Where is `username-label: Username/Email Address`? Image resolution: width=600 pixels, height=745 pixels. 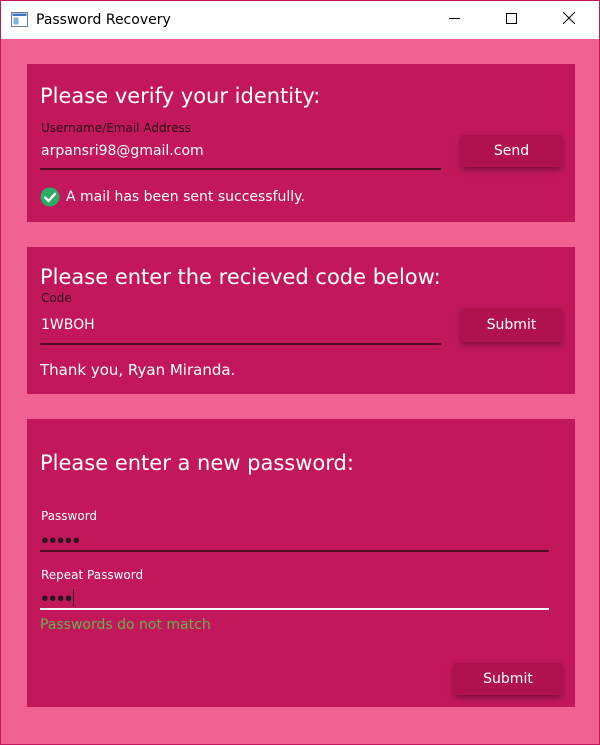 username-label: Username/Email Address is located at coordinates (116, 128).